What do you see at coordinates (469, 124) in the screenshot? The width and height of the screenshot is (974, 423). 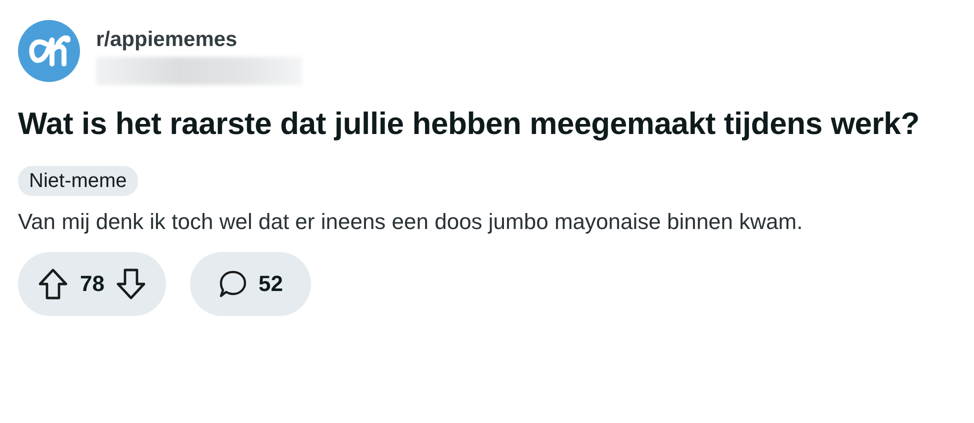 I see `post-title: Wat is het raarste dat jullie hebben meegemaakt tijdens werk?` at bounding box center [469, 124].